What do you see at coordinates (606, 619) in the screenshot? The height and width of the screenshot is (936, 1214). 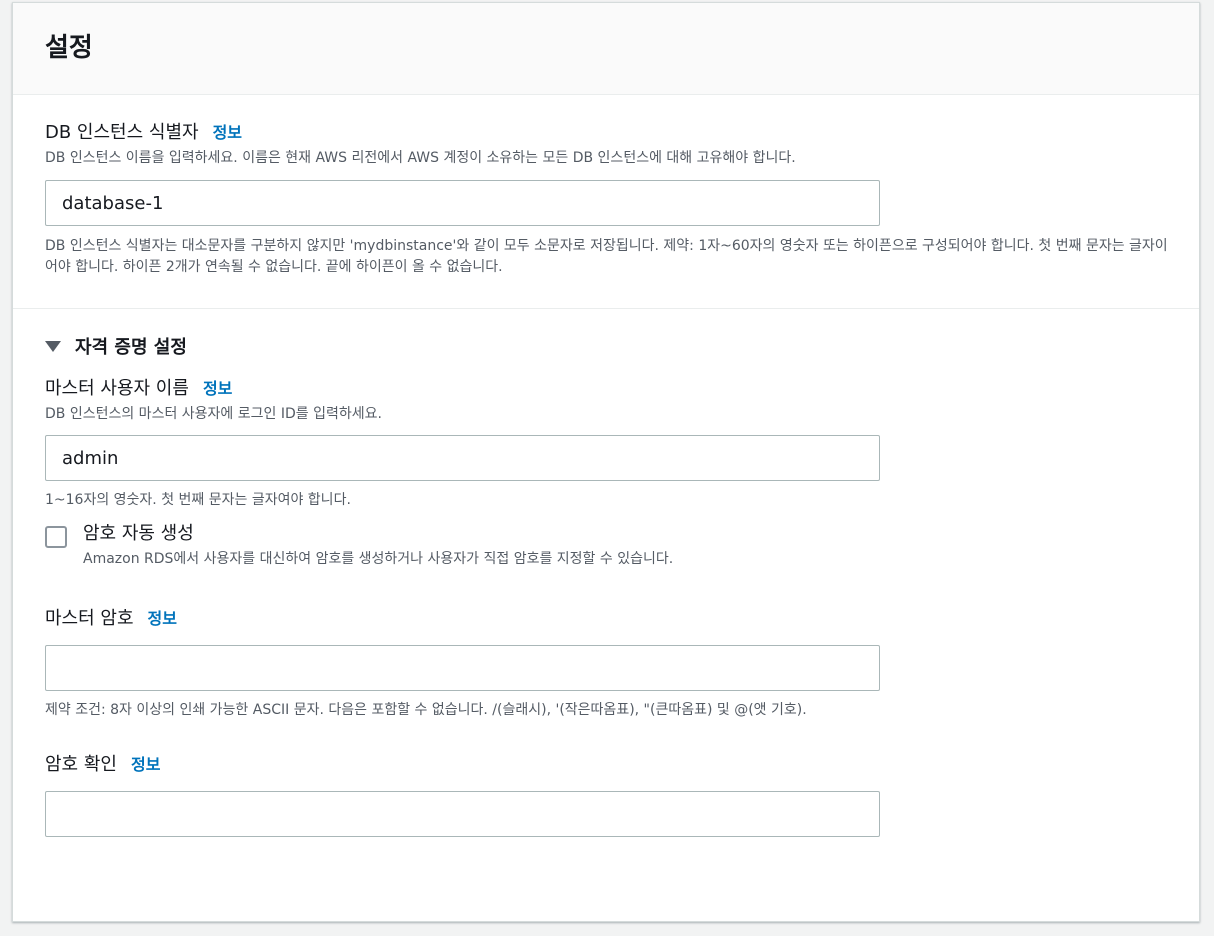 I see `password-label-row: 마스터 암호 정보` at bounding box center [606, 619].